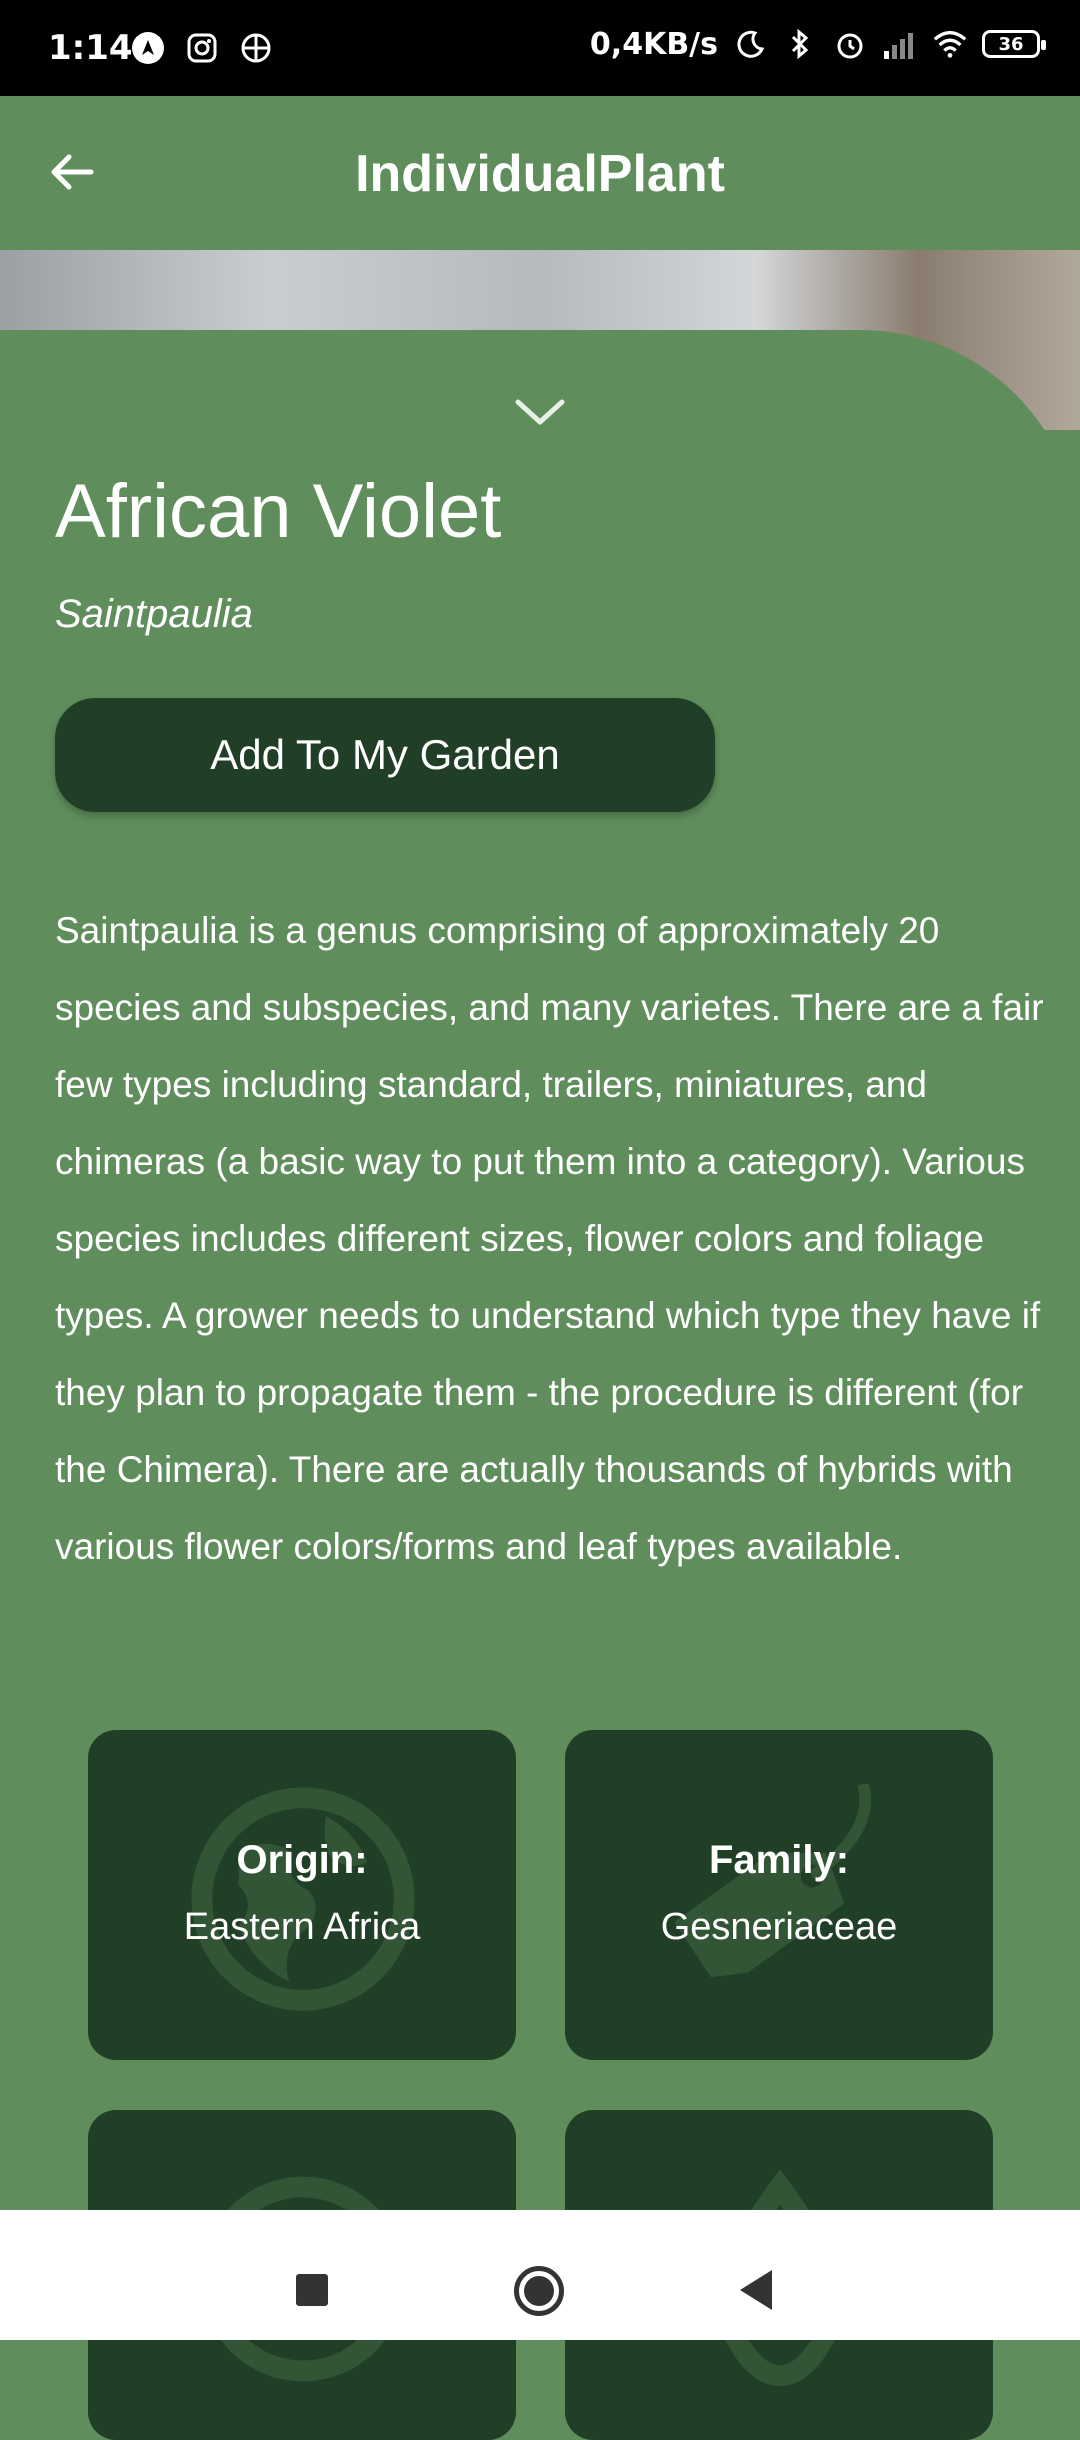  Describe the element at coordinates (540, 412) in the screenshot. I see `chevron-down-icon` at that location.